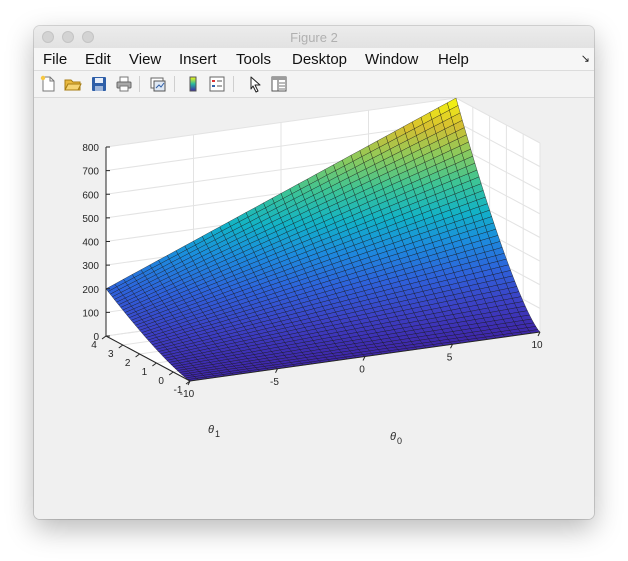 This screenshot has width=628, height=561. What do you see at coordinates (99, 84) in the screenshot?
I see `save-icon` at bounding box center [99, 84].